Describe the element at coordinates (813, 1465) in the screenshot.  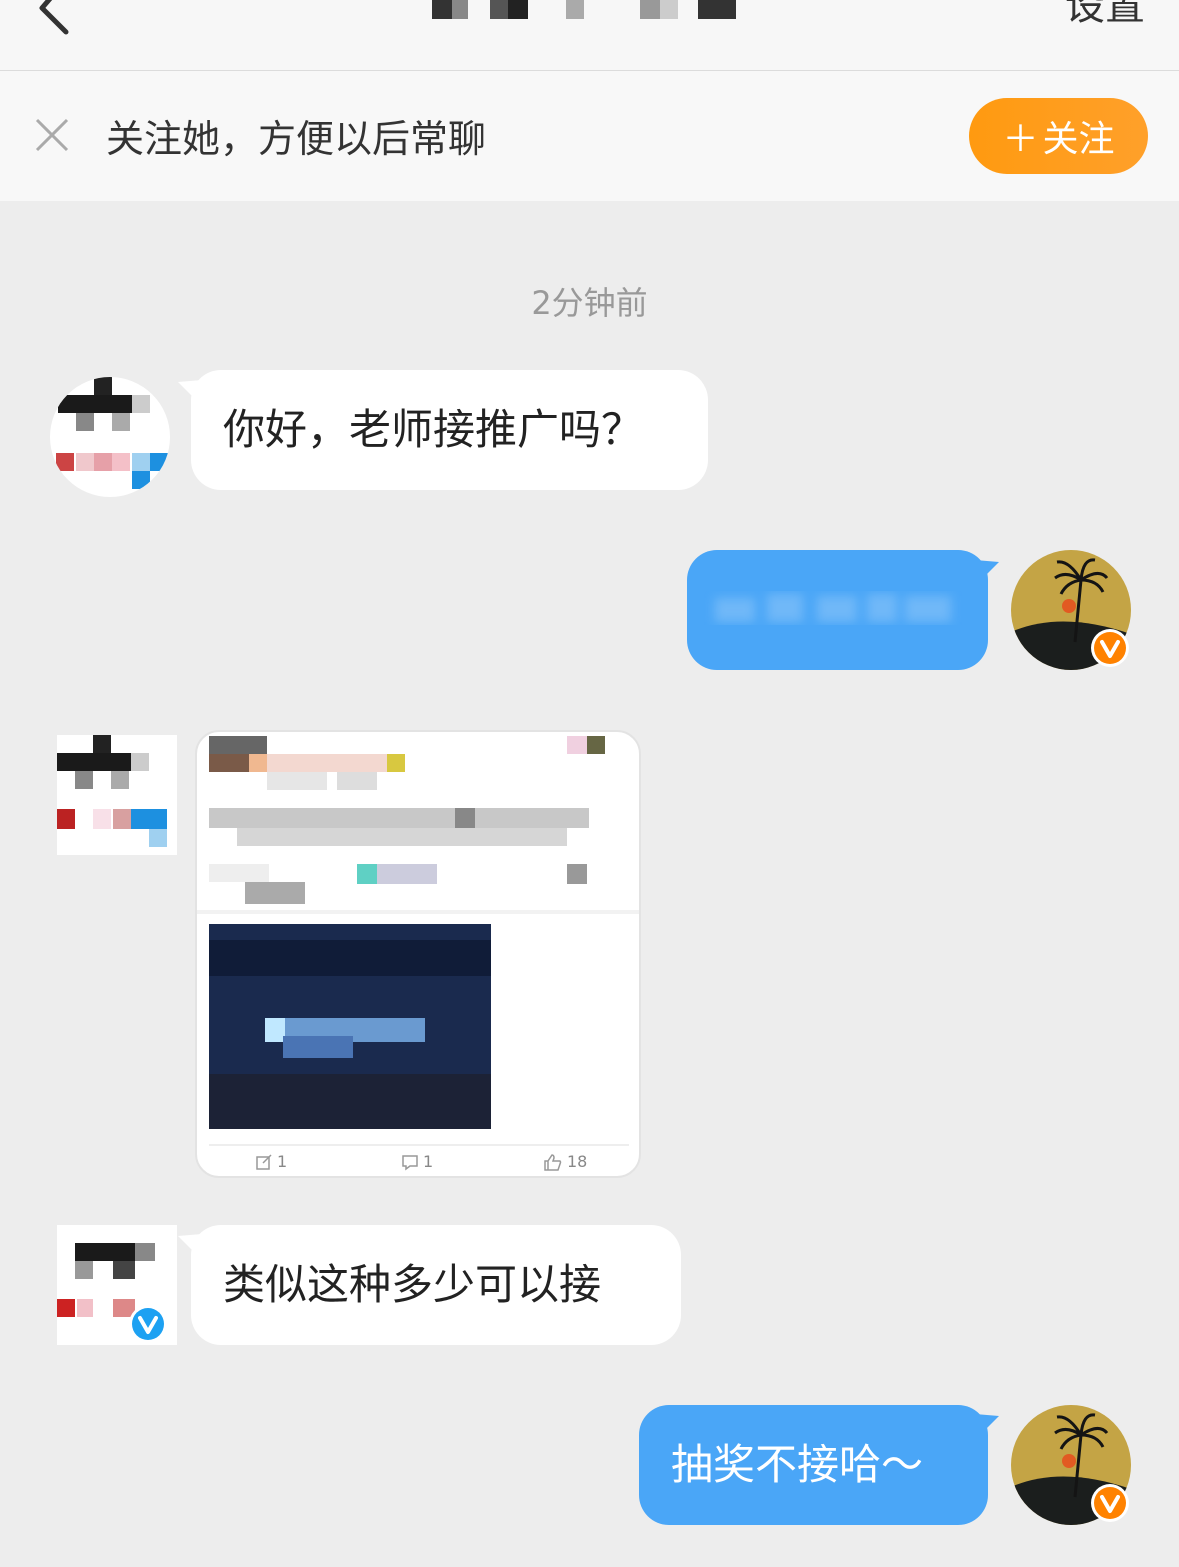
I see `message-bubble-outgoing: 抽奖不接哈～` at that location.